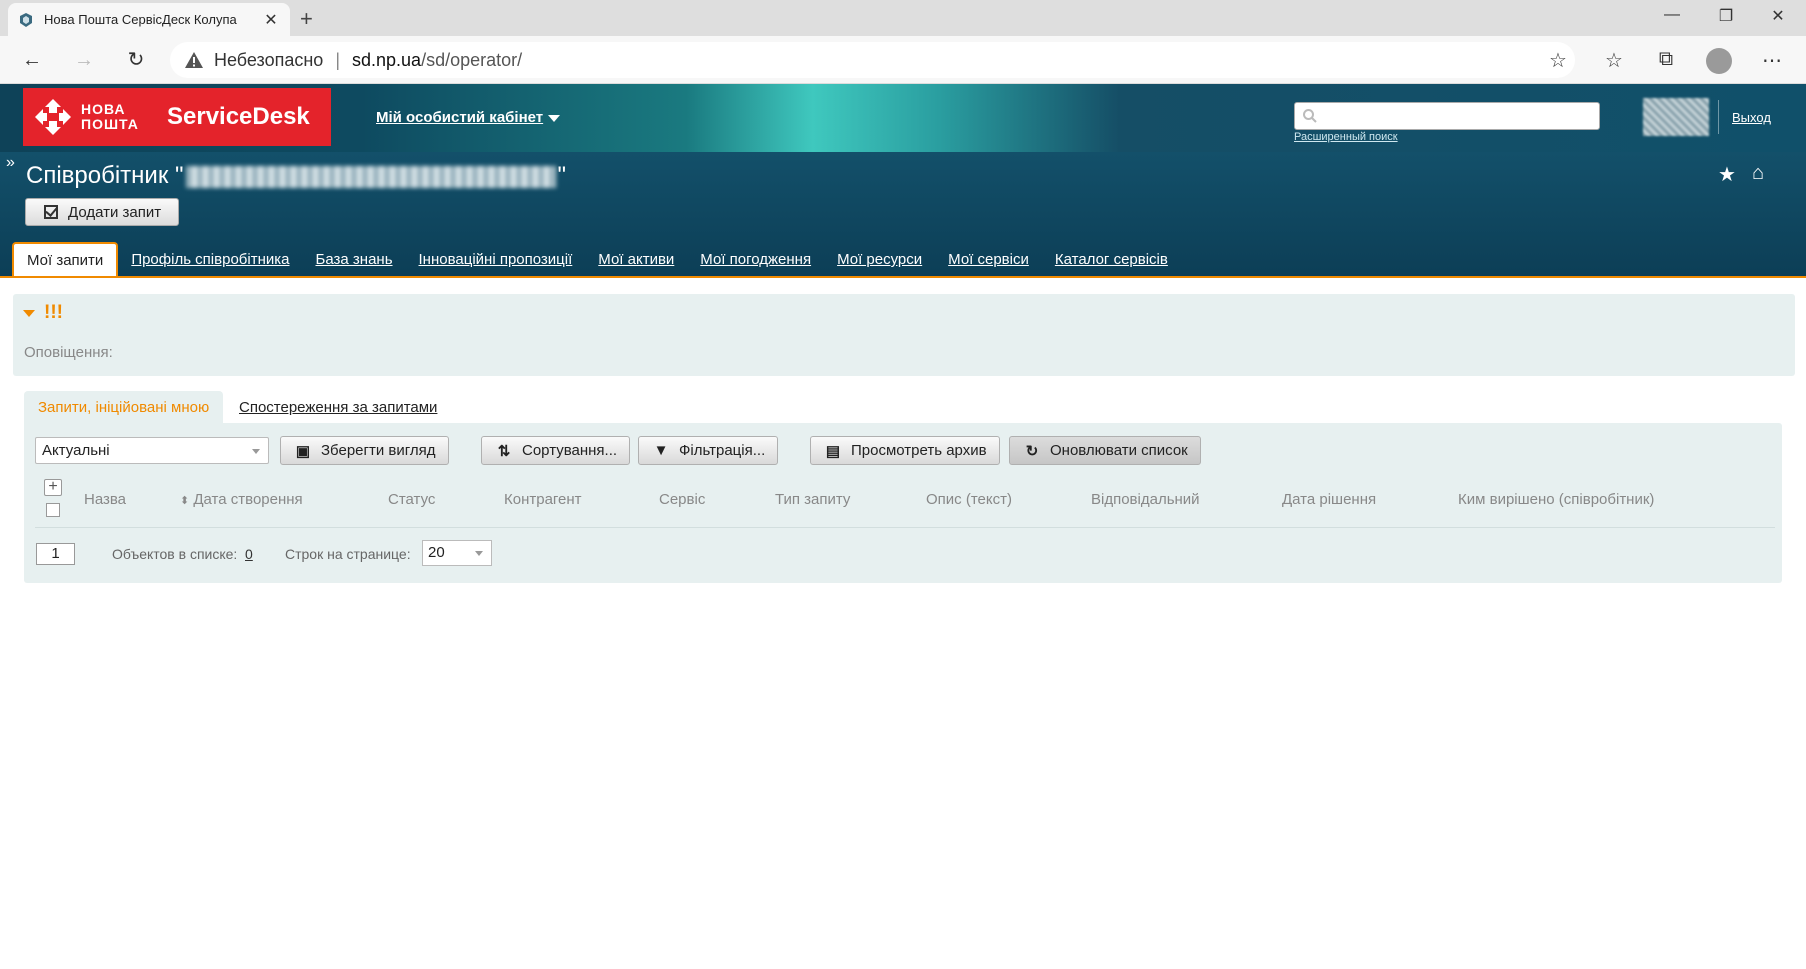  Describe the element at coordinates (32, 60) in the screenshot. I see `back-icon: ←` at that location.